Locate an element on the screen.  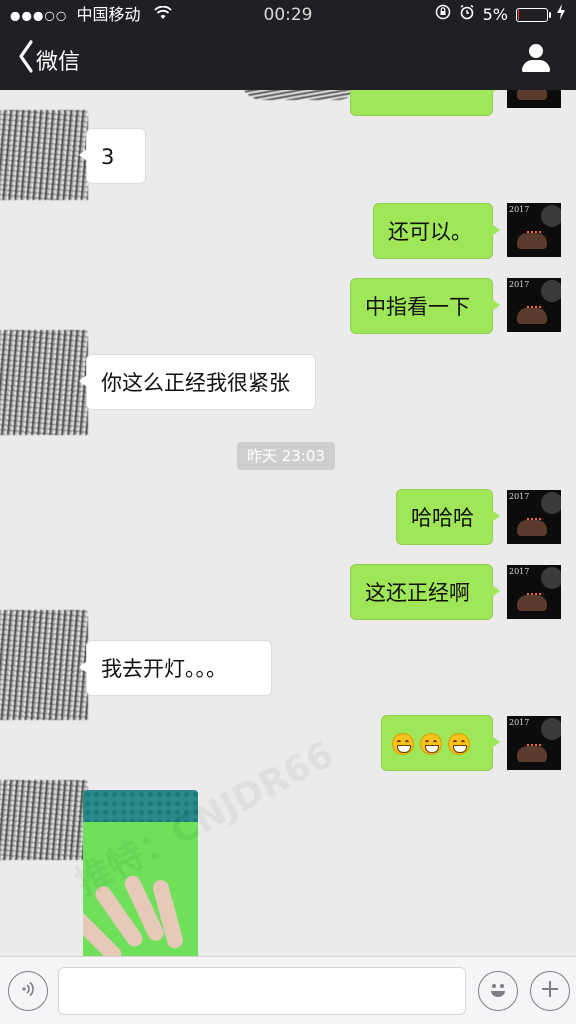
message-bubble-emoji is located at coordinates (440, 743).